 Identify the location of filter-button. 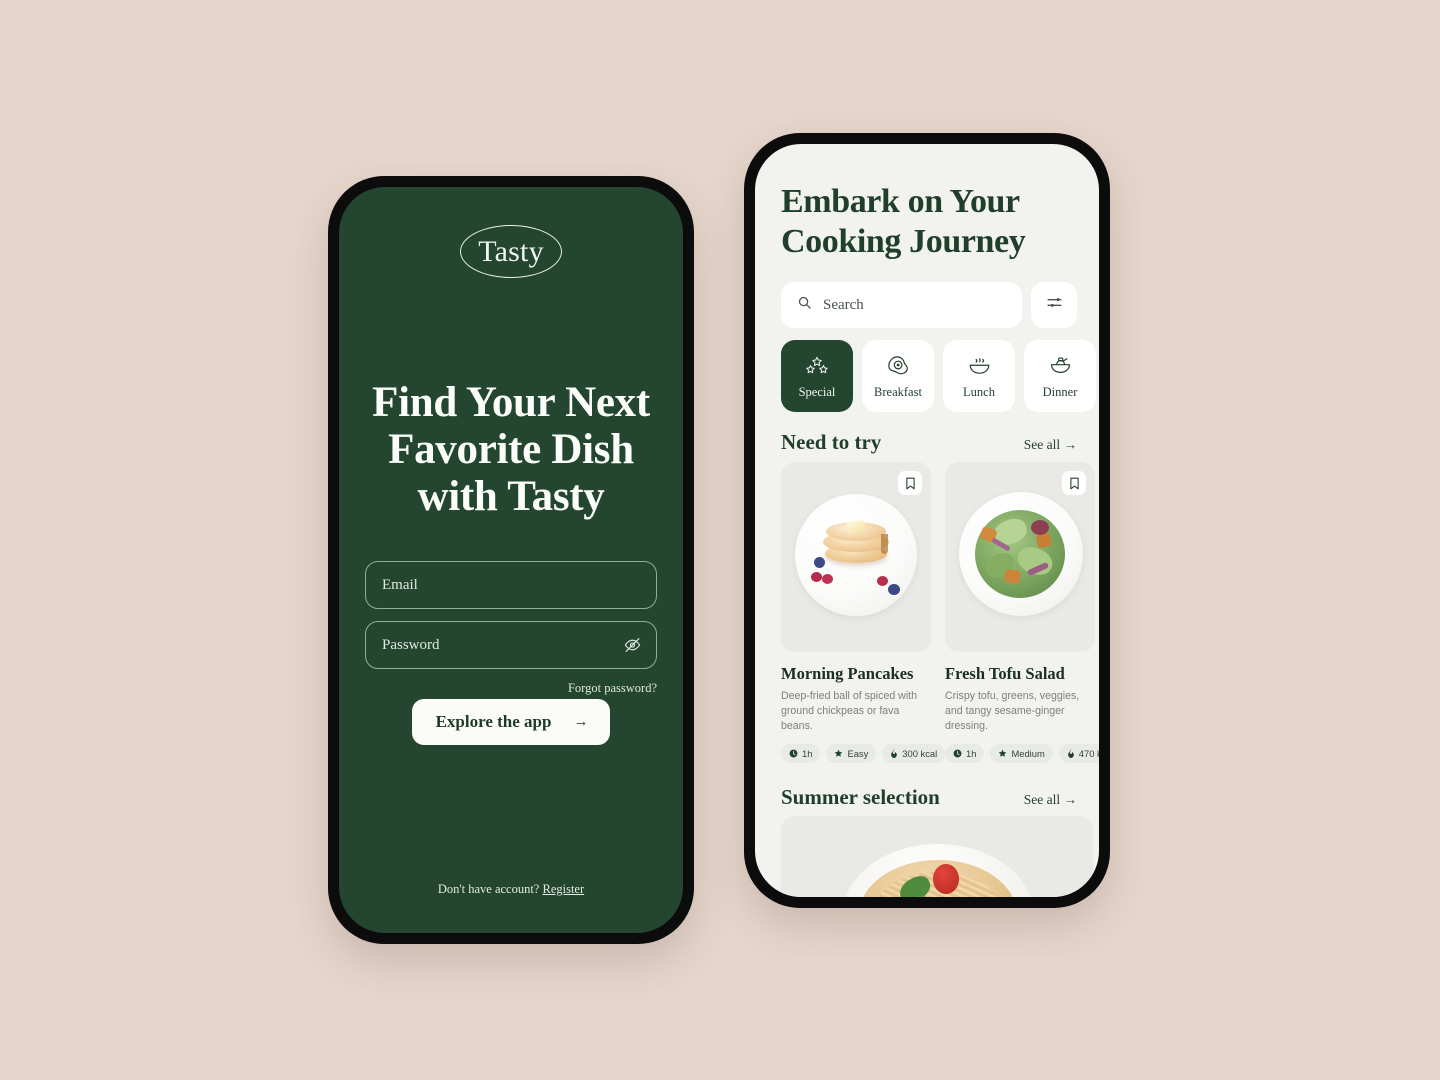
(1054, 305).